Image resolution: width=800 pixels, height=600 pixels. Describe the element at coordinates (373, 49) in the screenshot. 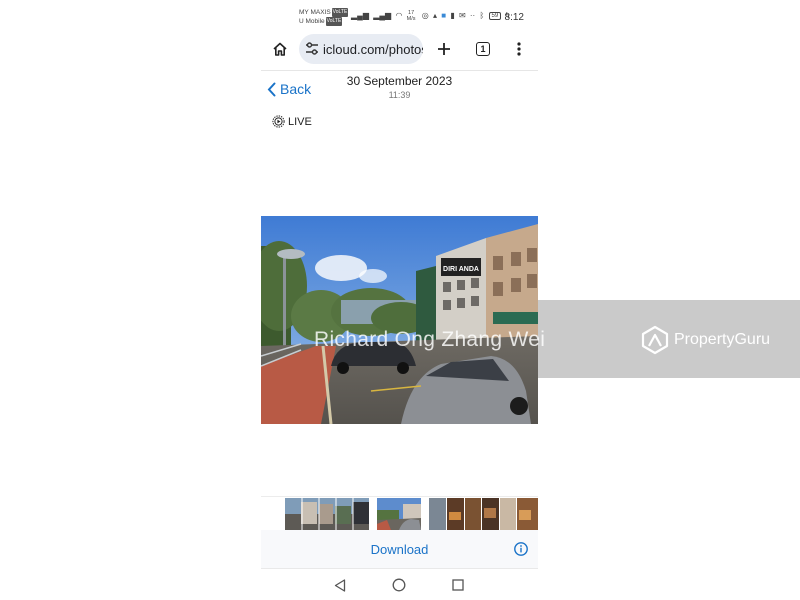

I see `url-text: icloud.com/photos` at that location.